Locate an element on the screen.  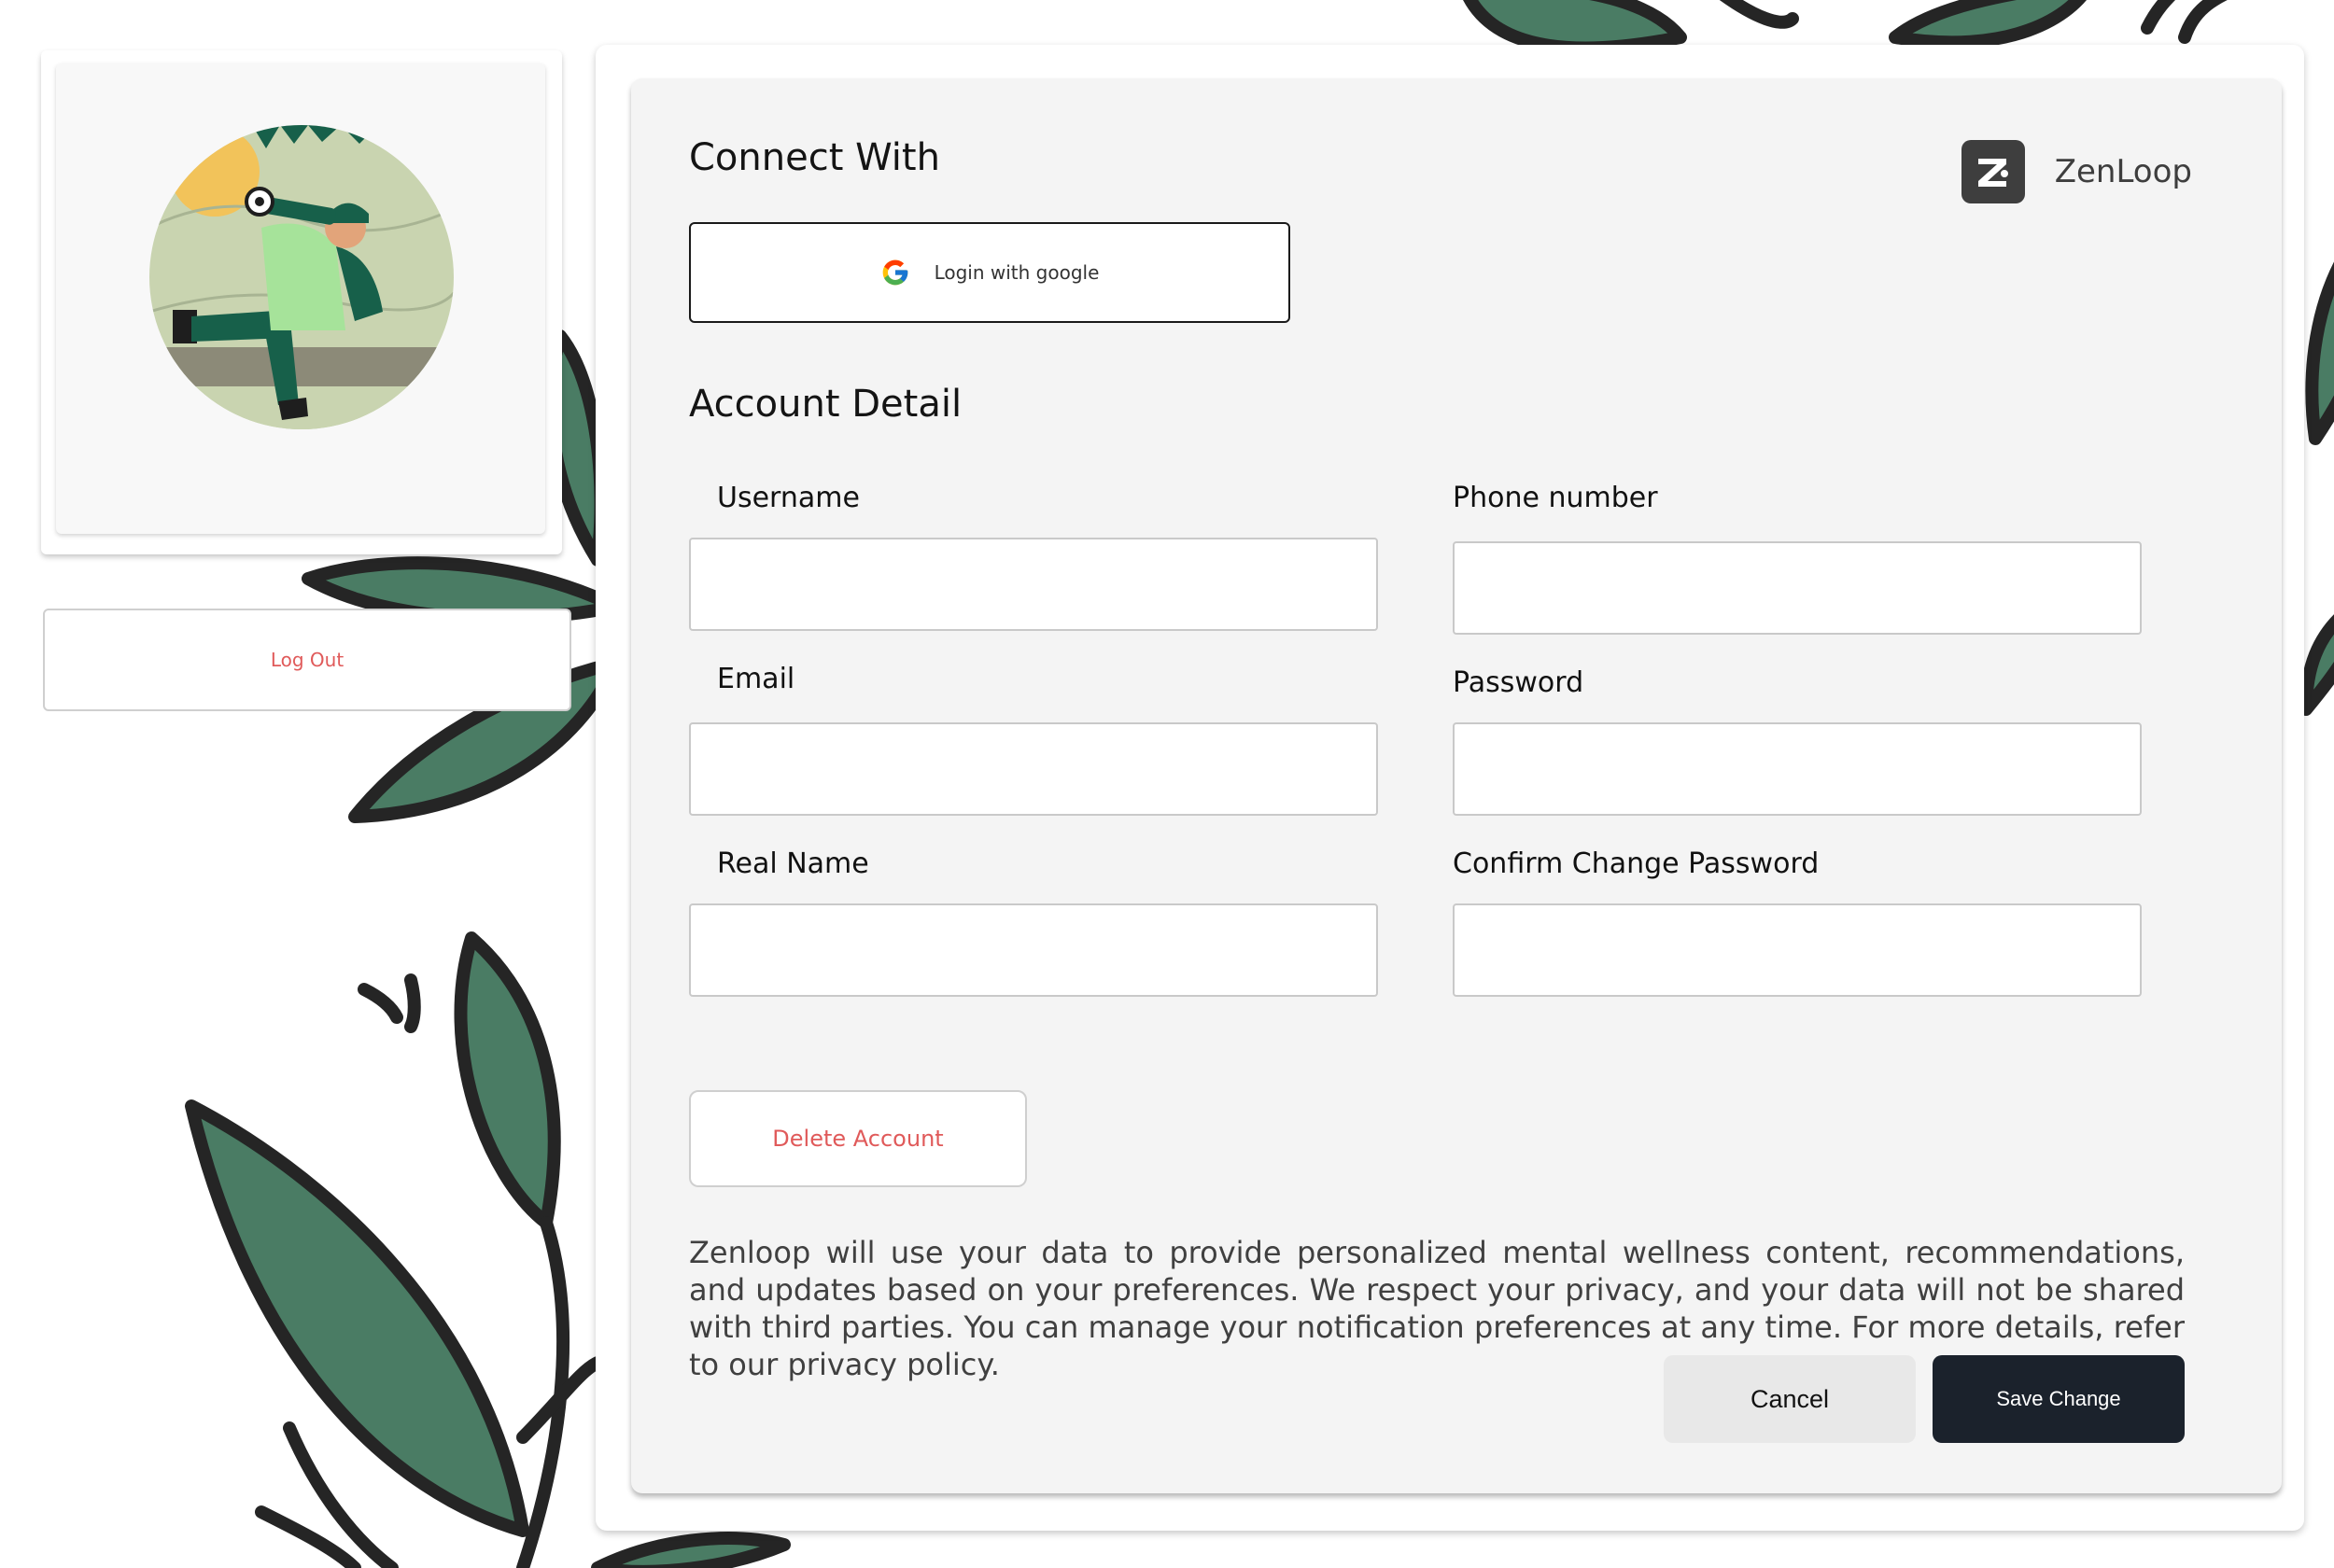
account-detail-heading: Account Detail is located at coordinates (826, 404).